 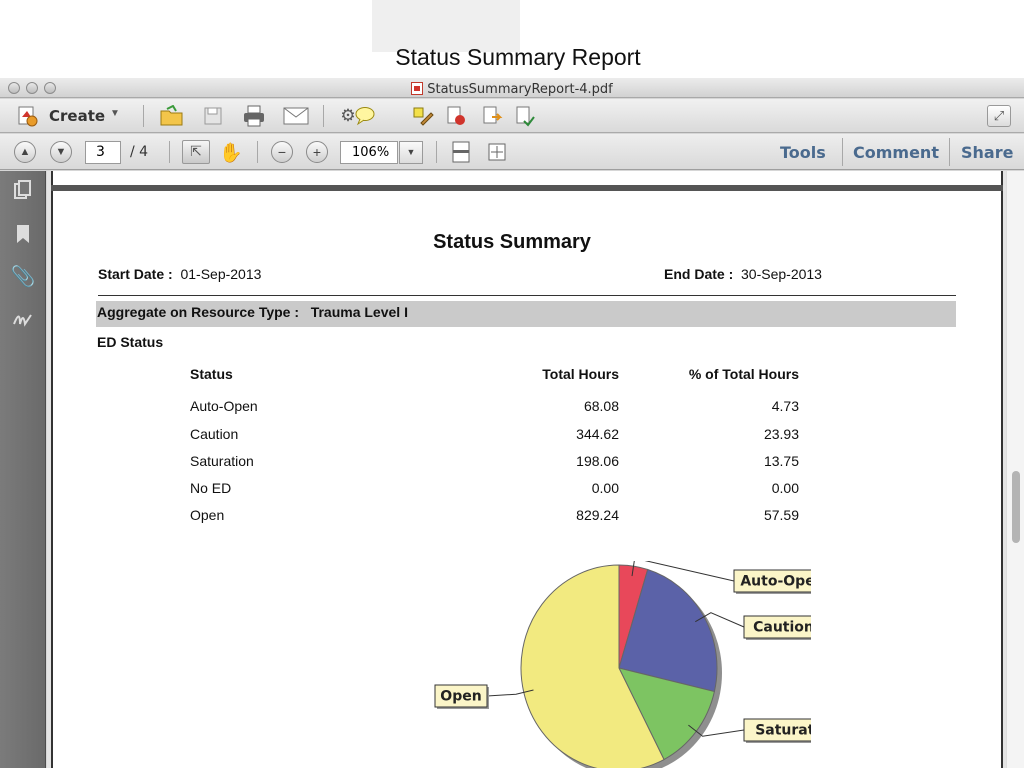 What do you see at coordinates (1016, 507) in the screenshot?
I see `scrollbar-thumb` at bounding box center [1016, 507].